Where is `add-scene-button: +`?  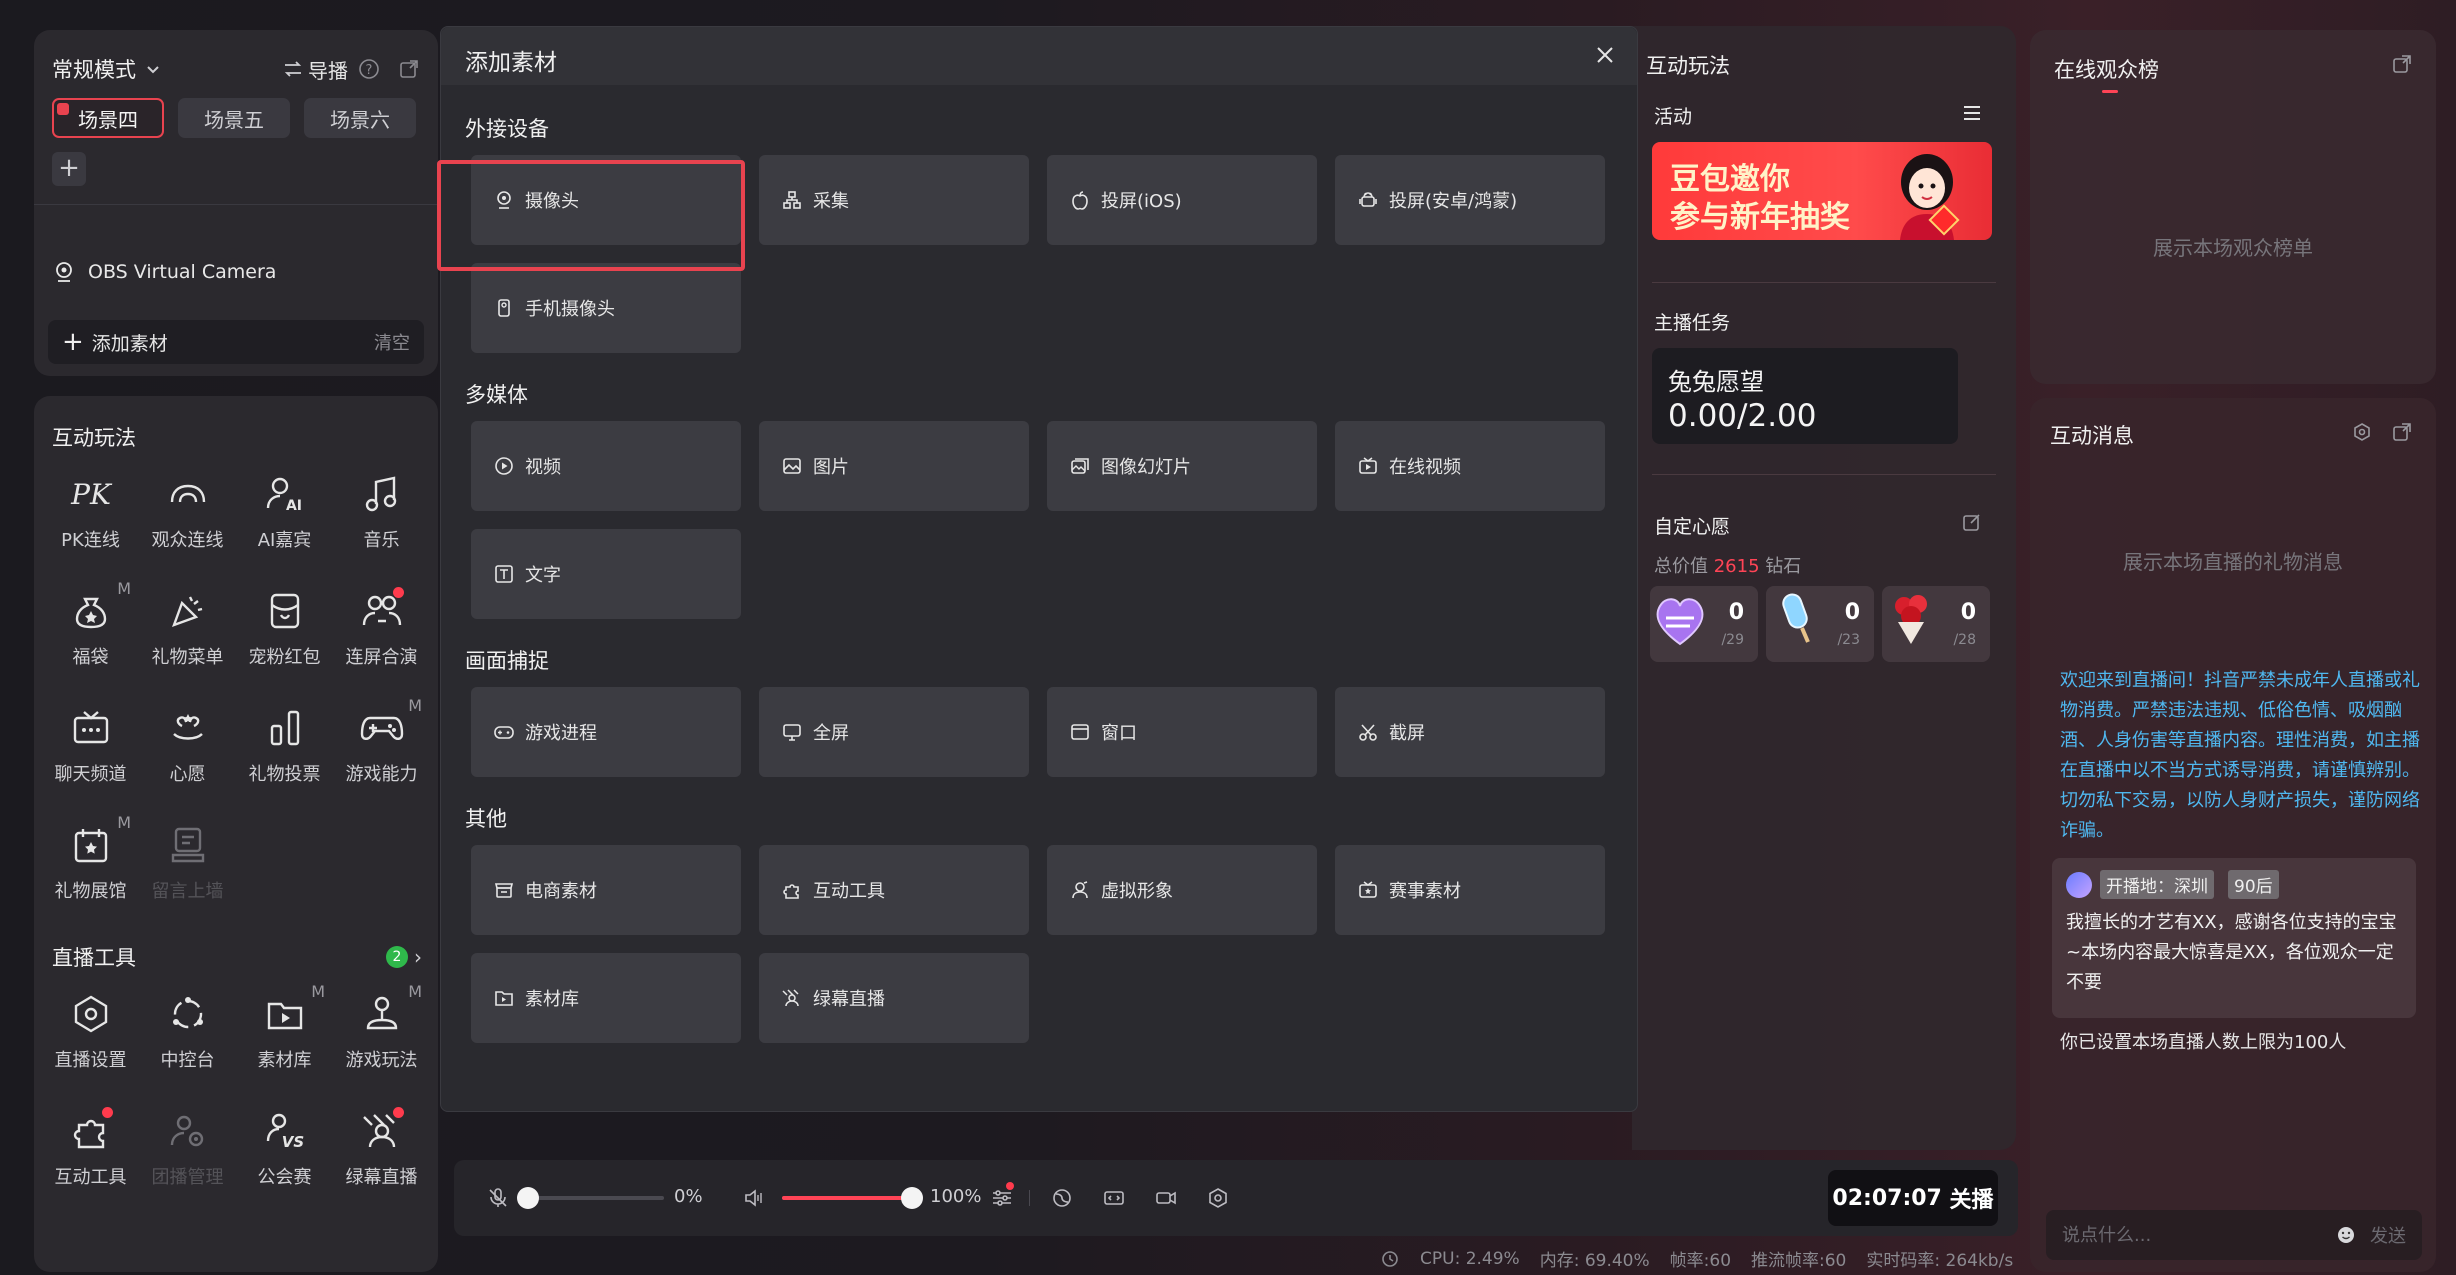
add-scene-button: + is located at coordinates (69, 169).